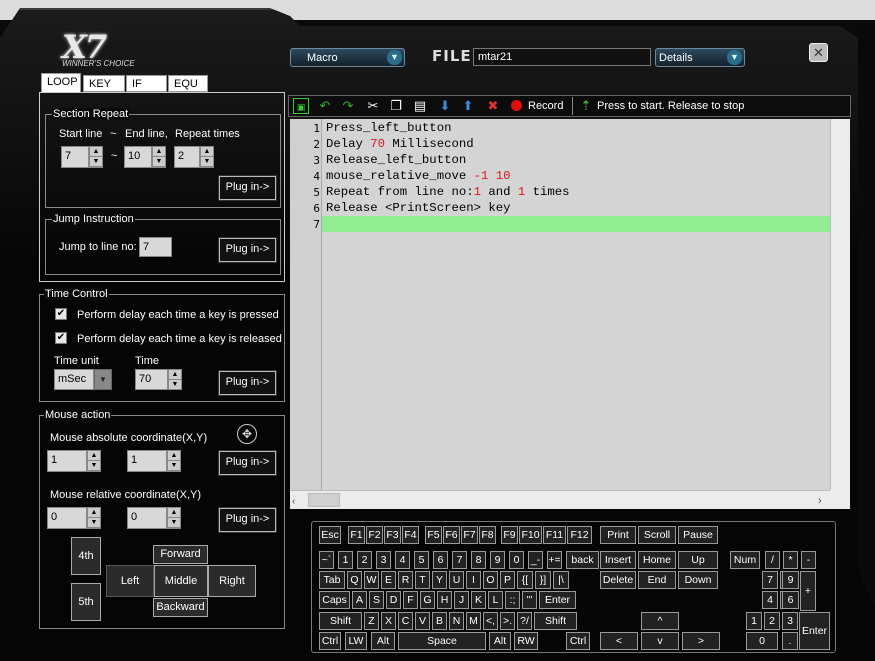  I want to click on mouse-relative-y-input: 0, so click(147, 518).